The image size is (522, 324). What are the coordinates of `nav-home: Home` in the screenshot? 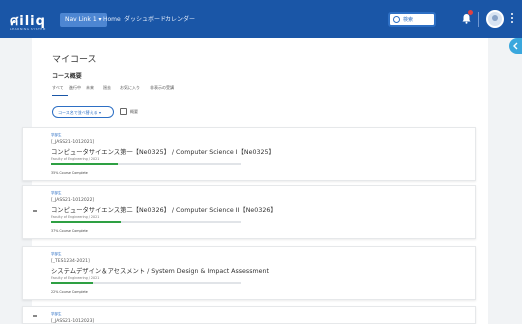 It's located at (112, 20).